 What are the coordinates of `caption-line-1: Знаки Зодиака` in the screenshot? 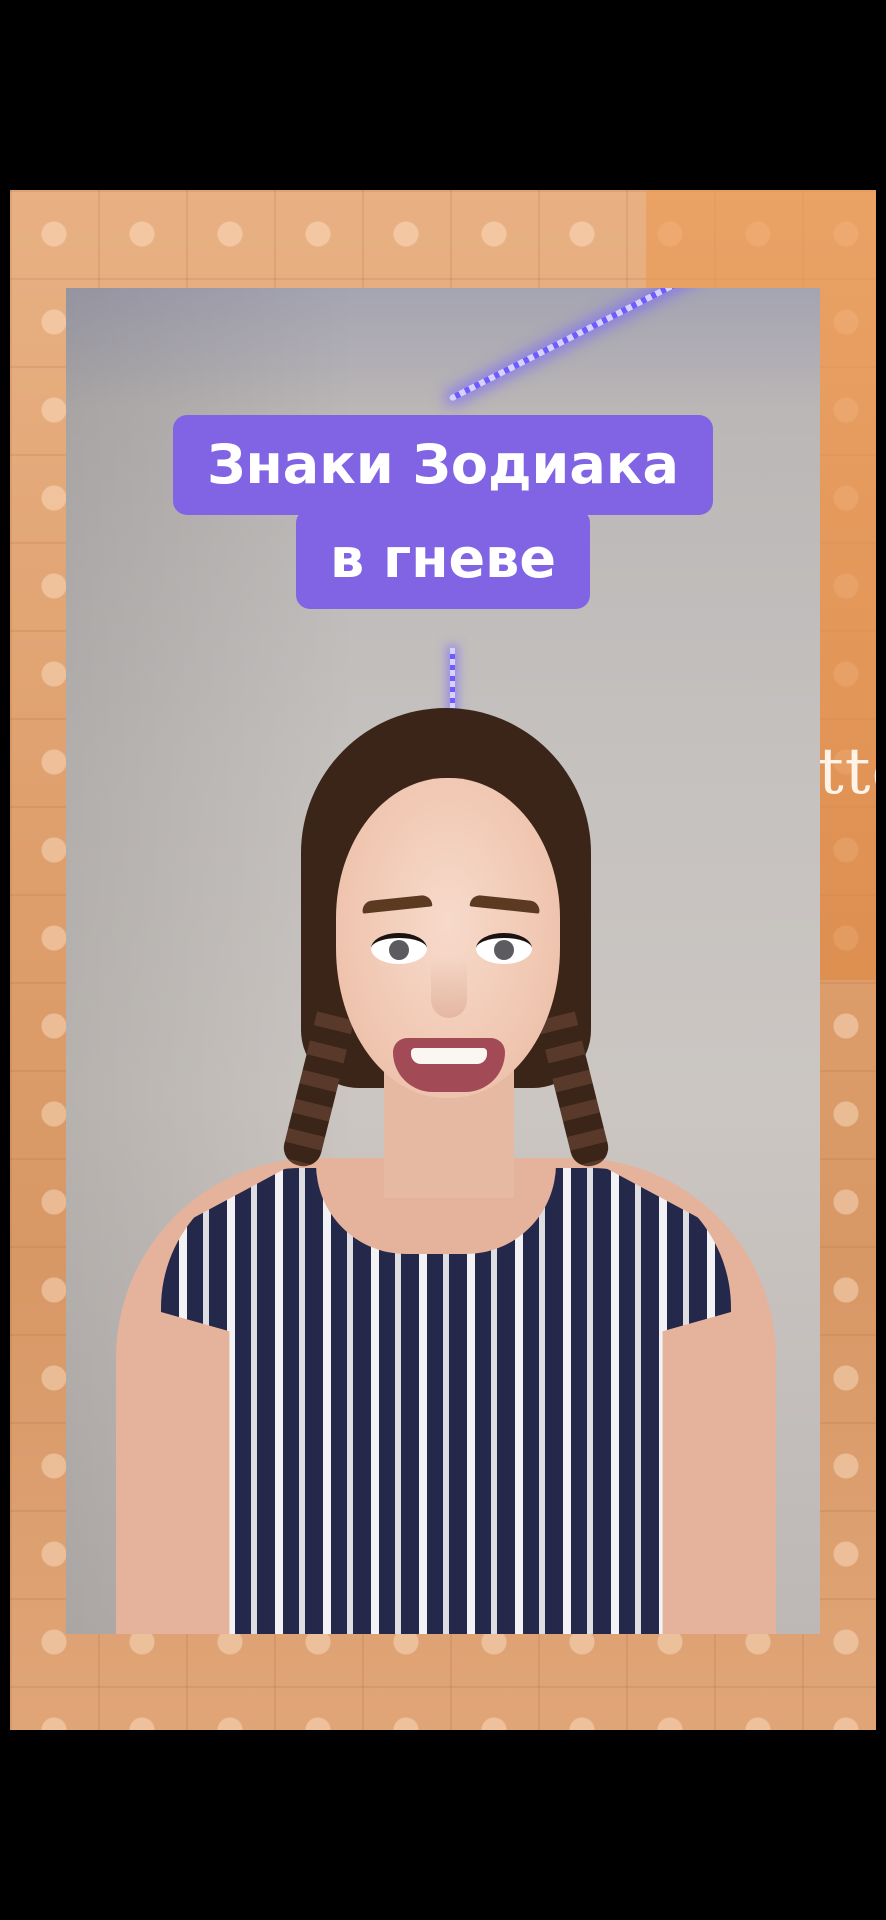 It's located at (443, 465).